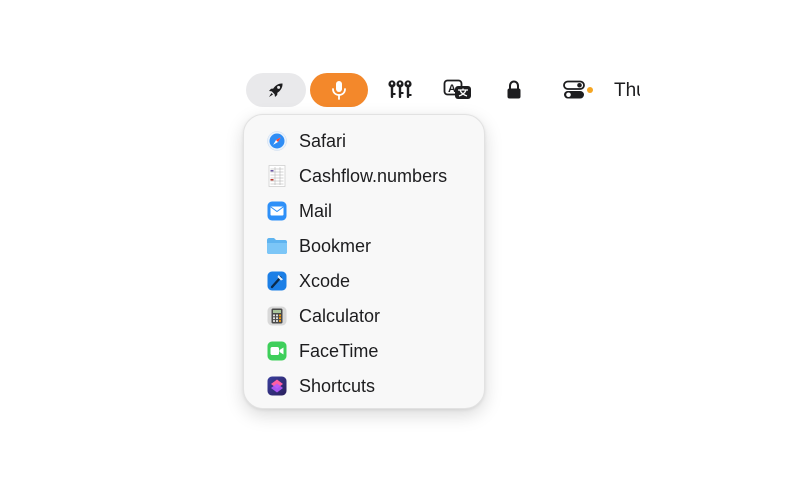  What do you see at coordinates (590, 90) in the screenshot?
I see `recording-indicator-dot` at bounding box center [590, 90].